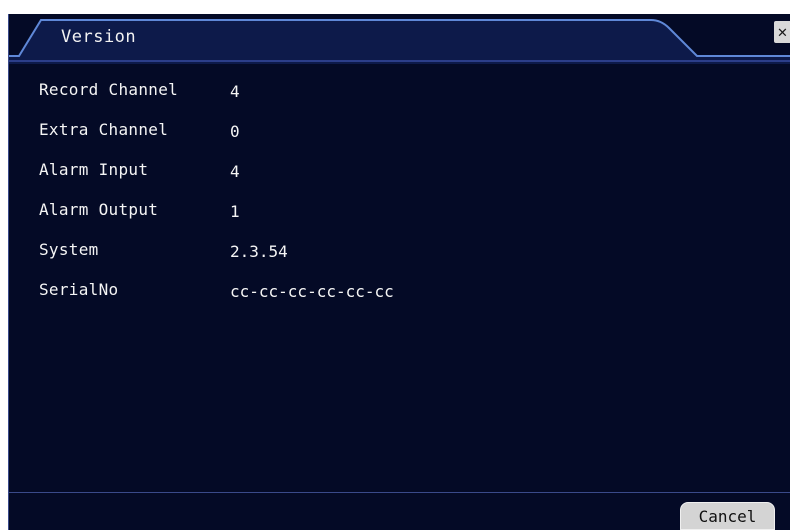 Image resolution: width=790 pixels, height=531 pixels. I want to click on info-row-system: System 2.3.54, so click(389, 254).